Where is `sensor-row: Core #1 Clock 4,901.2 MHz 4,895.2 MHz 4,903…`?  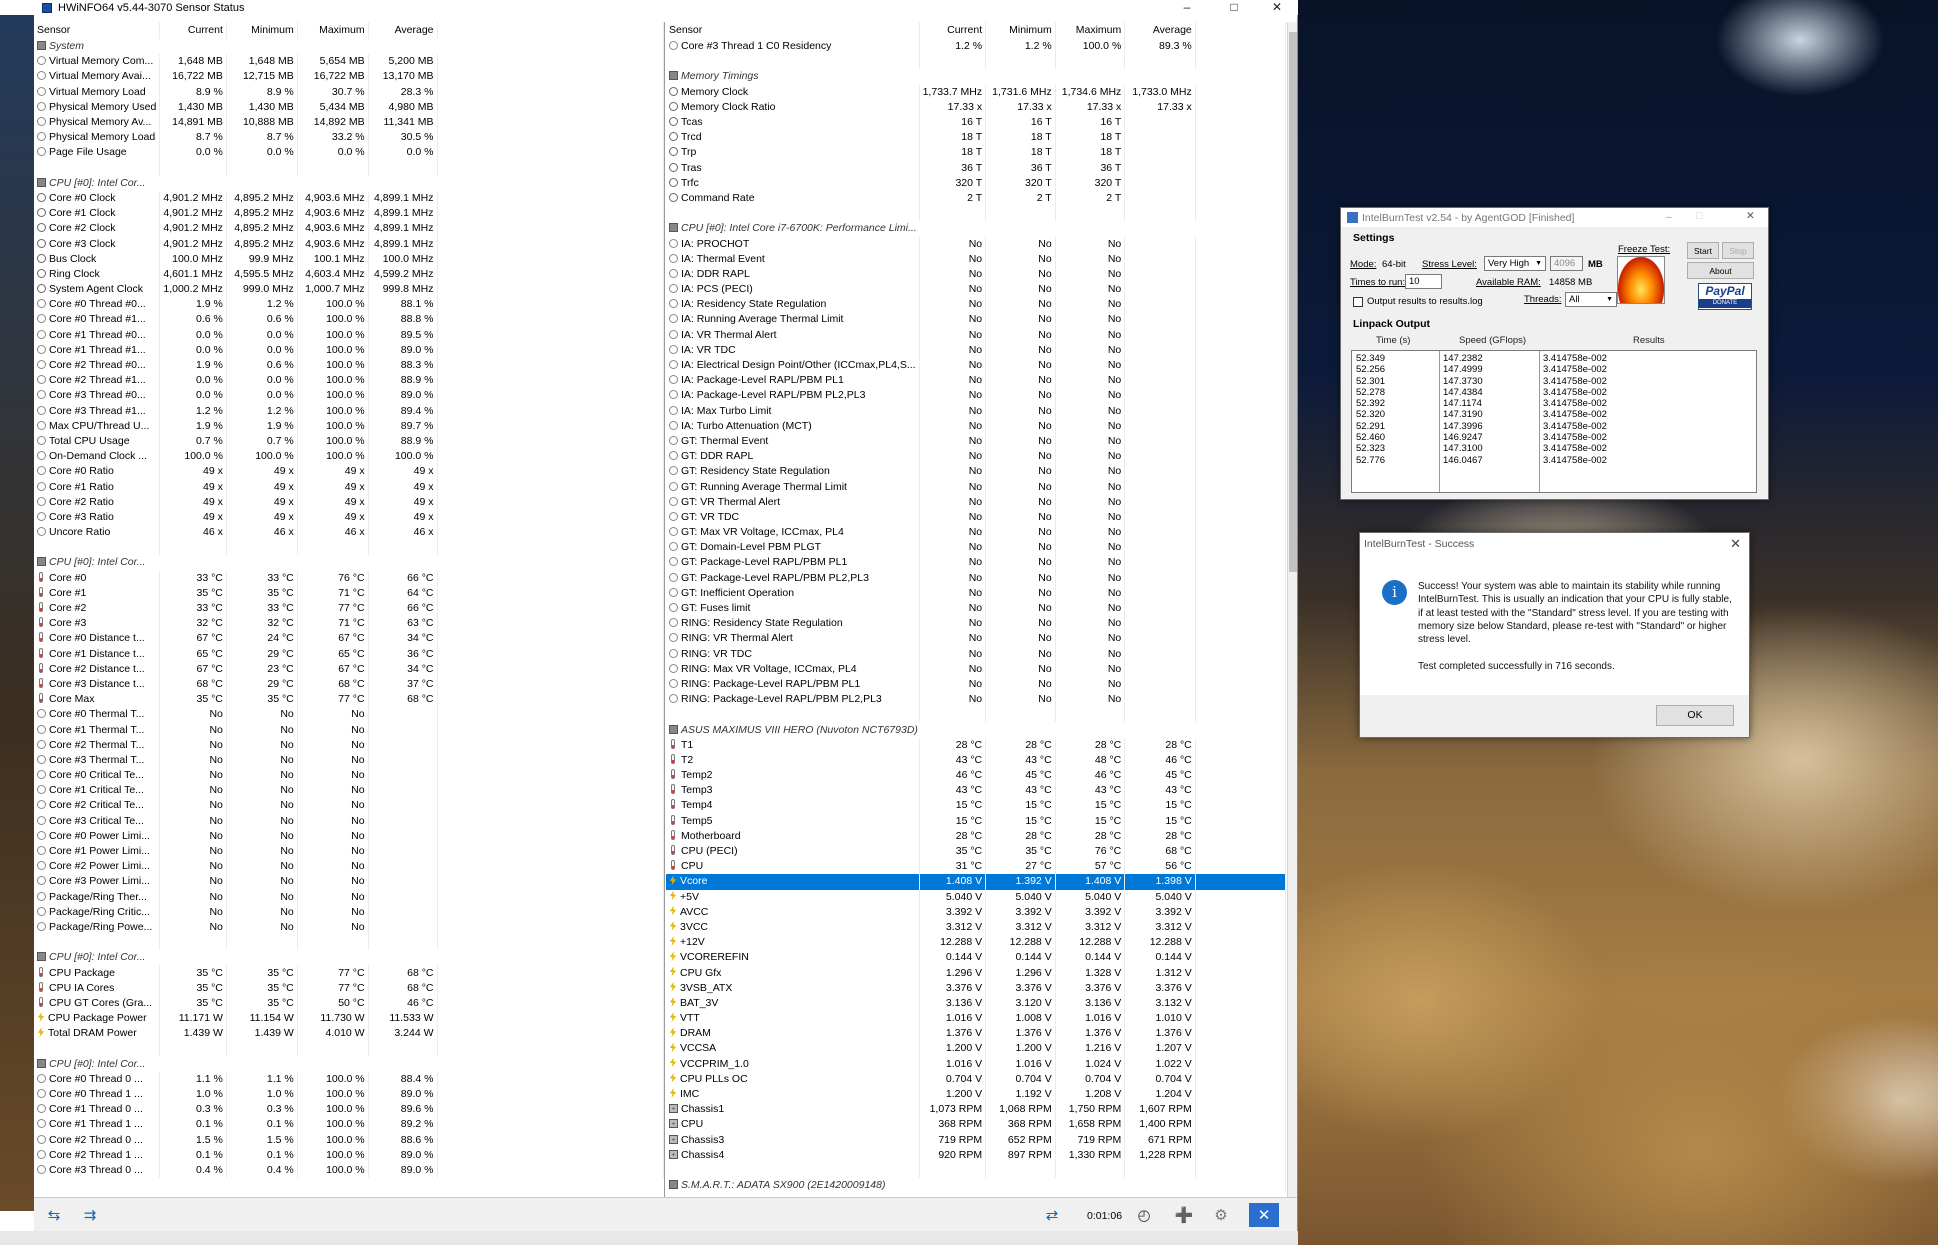
sensor-row: Core #1 Clock 4,901.2 MHz 4,895.2 MHz 4,903… is located at coordinates (349, 214).